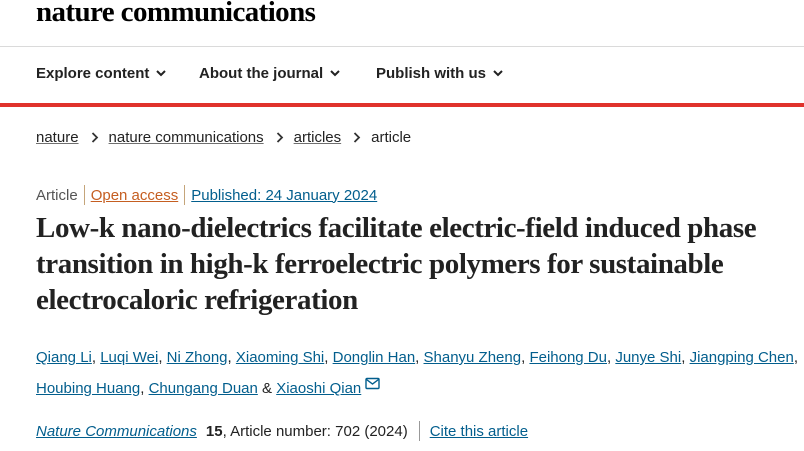 This screenshot has height=451, width=804. Describe the element at coordinates (473, 357) in the screenshot. I see `author-link: Shanyu Zheng` at that location.